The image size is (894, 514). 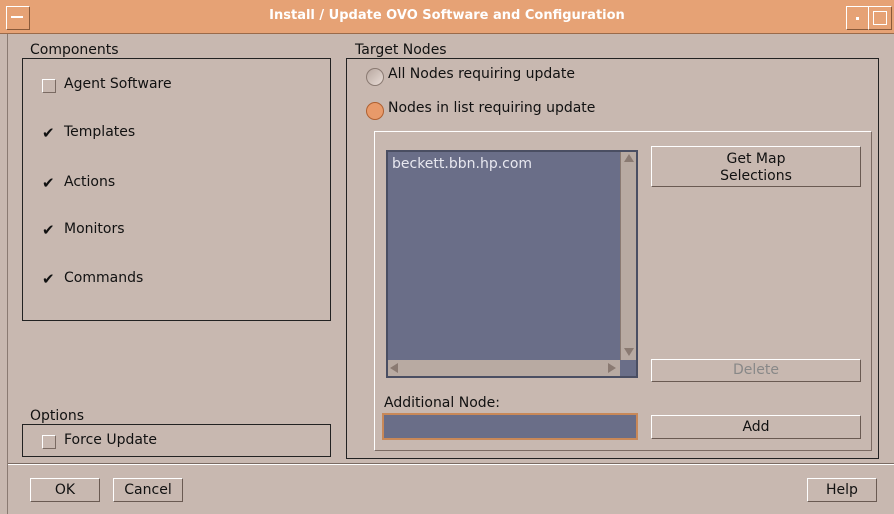 I want to click on commands-label: Commands, so click(x=104, y=278).